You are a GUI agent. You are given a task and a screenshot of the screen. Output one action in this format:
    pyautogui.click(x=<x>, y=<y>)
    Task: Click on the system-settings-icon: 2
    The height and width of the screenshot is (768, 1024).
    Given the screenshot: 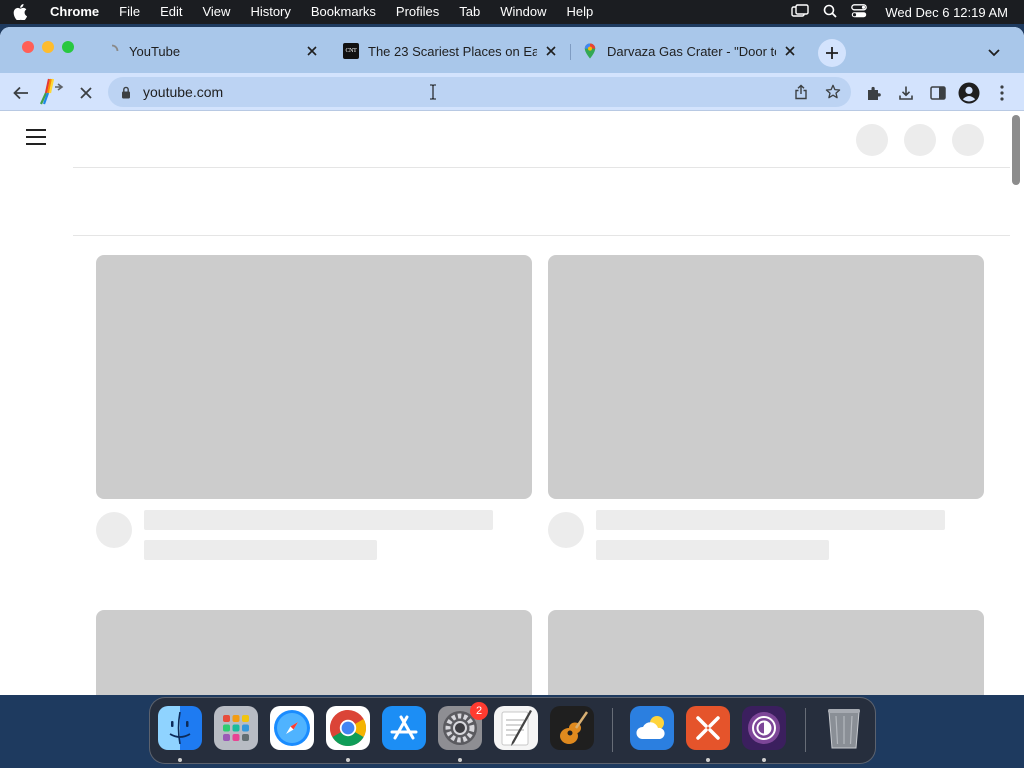 What is the action you would take?
    pyautogui.click(x=463, y=726)
    